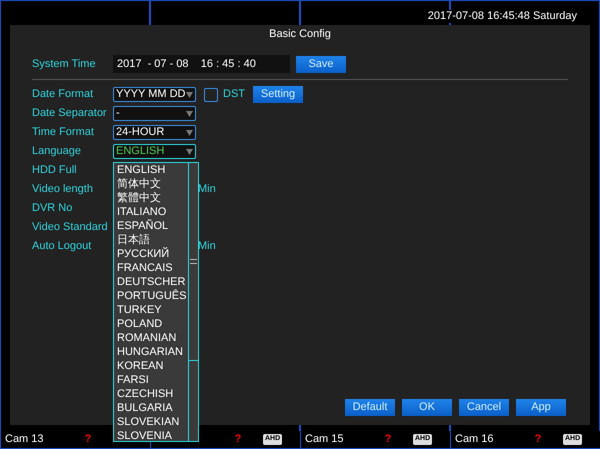  What do you see at coordinates (151, 380) in the screenshot?
I see `dropdown-option: FARSI` at bounding box center [151, 380].